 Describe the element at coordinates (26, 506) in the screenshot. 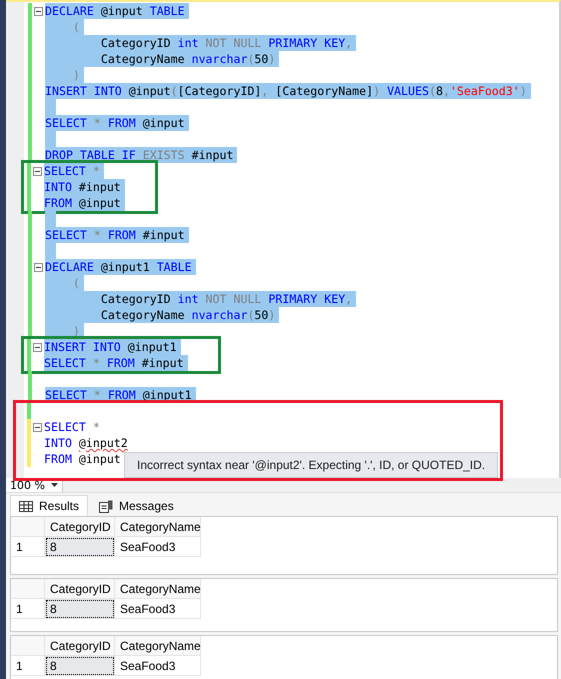

I see `grid-icon` at that location.